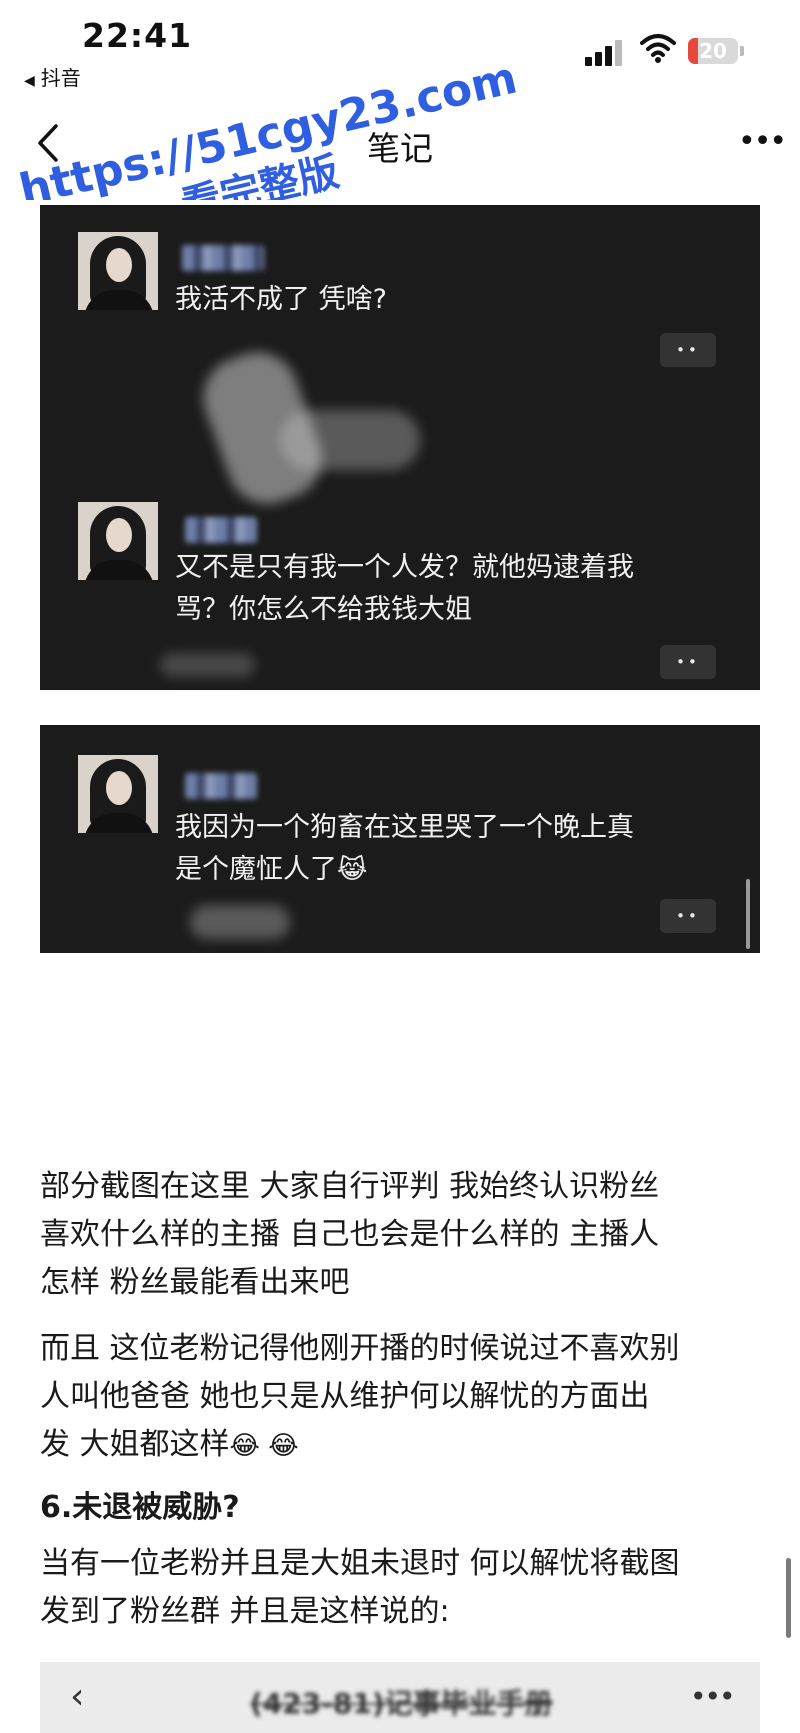 The image size is (800, 1733). Describe the element at coordinates (404, 827) in the screenshot. I see `chat-message-line: 我因为一个狗畜在这里哭了一个晚上真` at that location.